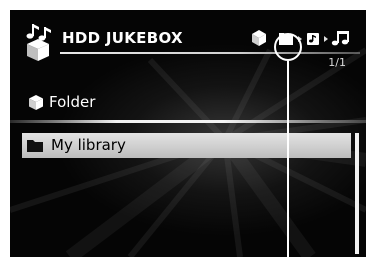 This screenshot has width=376, height=257. I want to click on folder-icon, so click(35, 146).